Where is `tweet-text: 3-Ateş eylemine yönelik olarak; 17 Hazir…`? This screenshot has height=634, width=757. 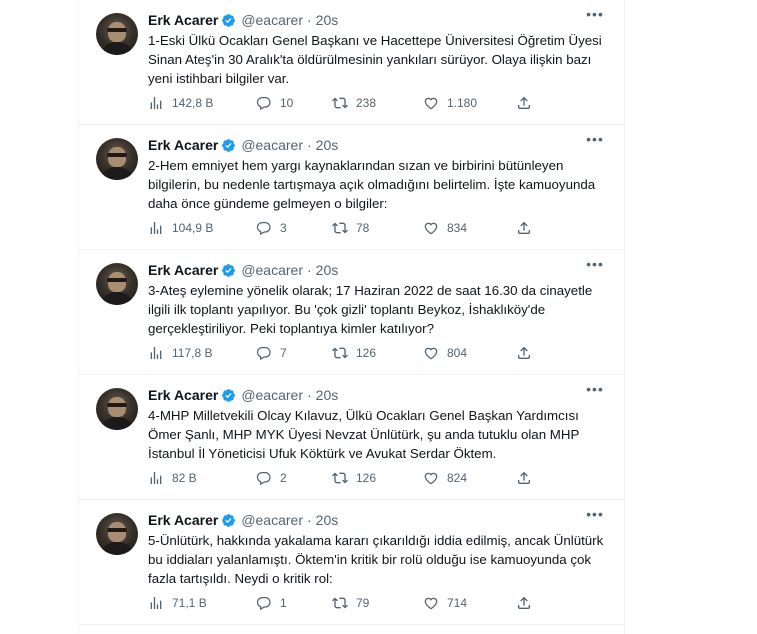
tweet-text: 3-Ateş eylemine yönelik olarak; 17 Hazir… is located at coordinates (370, 309).